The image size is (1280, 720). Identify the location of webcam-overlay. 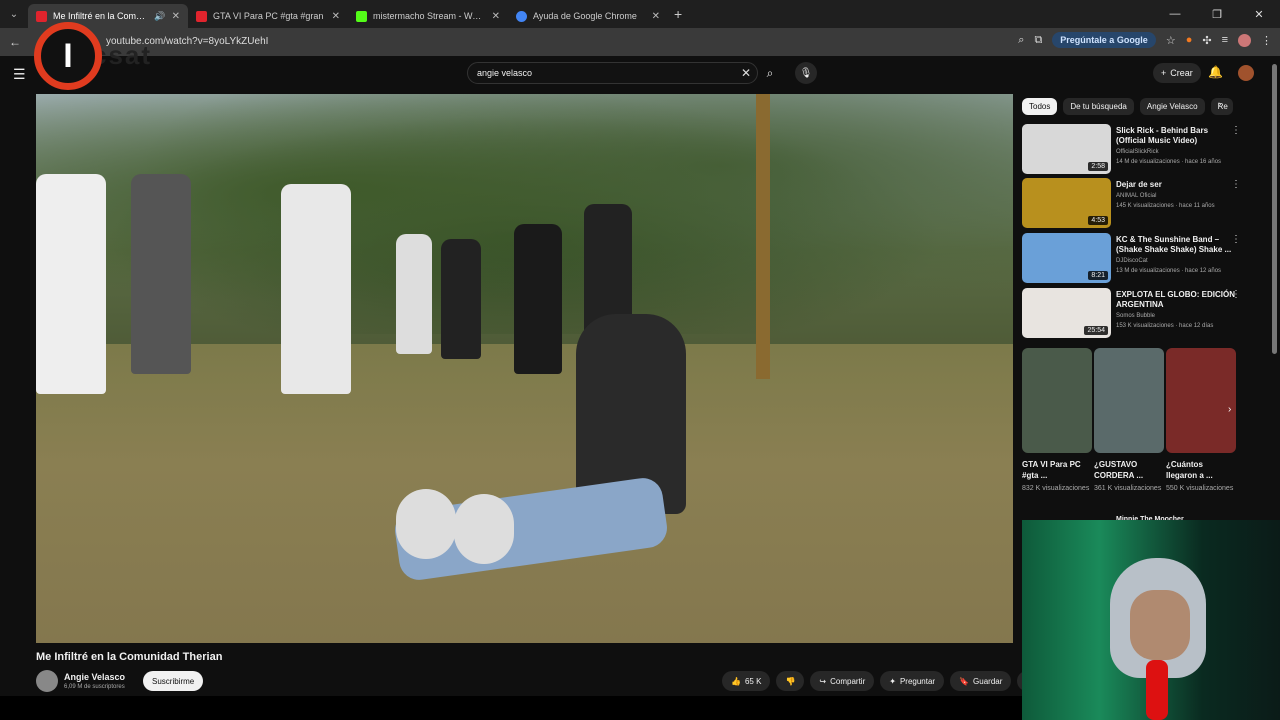
(1151, 620).